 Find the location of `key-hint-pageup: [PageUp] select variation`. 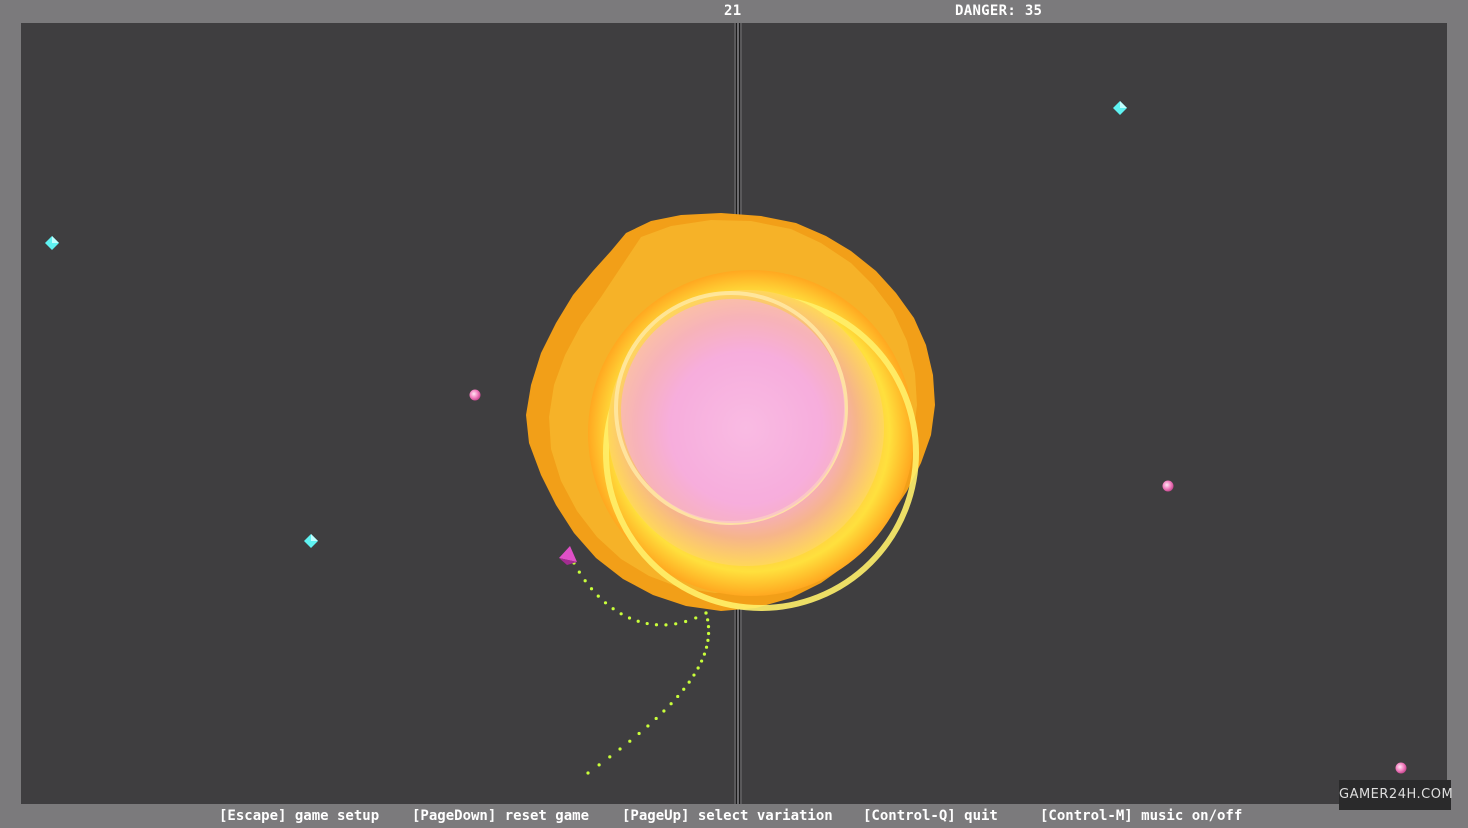

key-hint-pageup: [PageUp] select variation is located at coordinates (727, 816).